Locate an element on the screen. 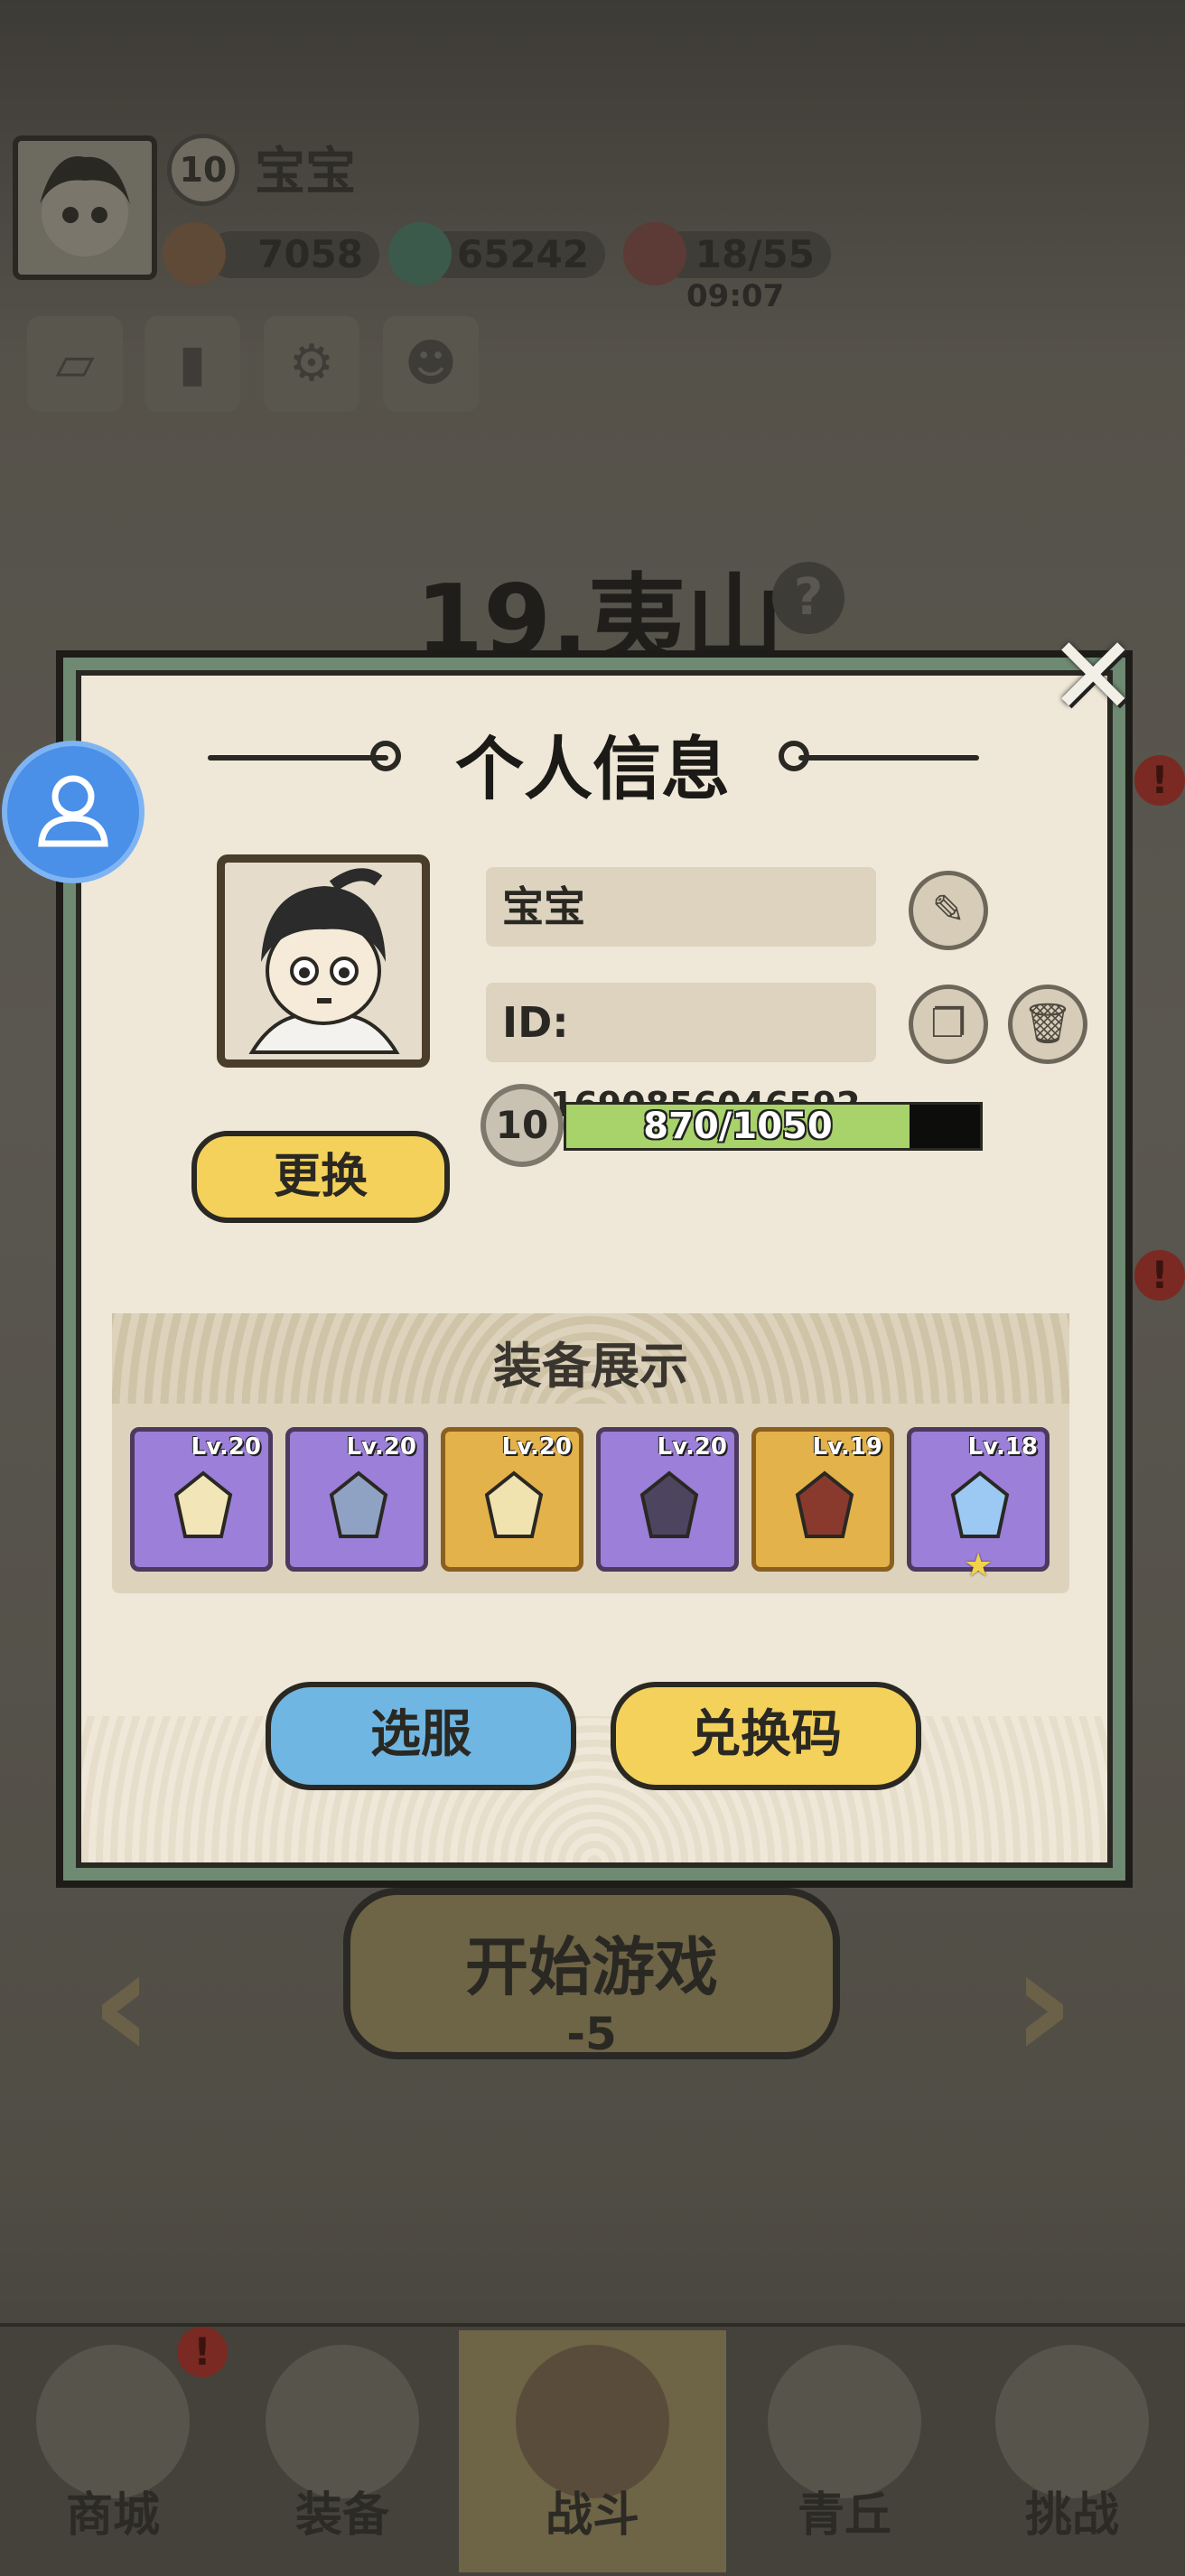 The height and width of the screenshot is (2576, 1185). redeem-code-button: 兑换码 is located at coordinates (766, 1736).